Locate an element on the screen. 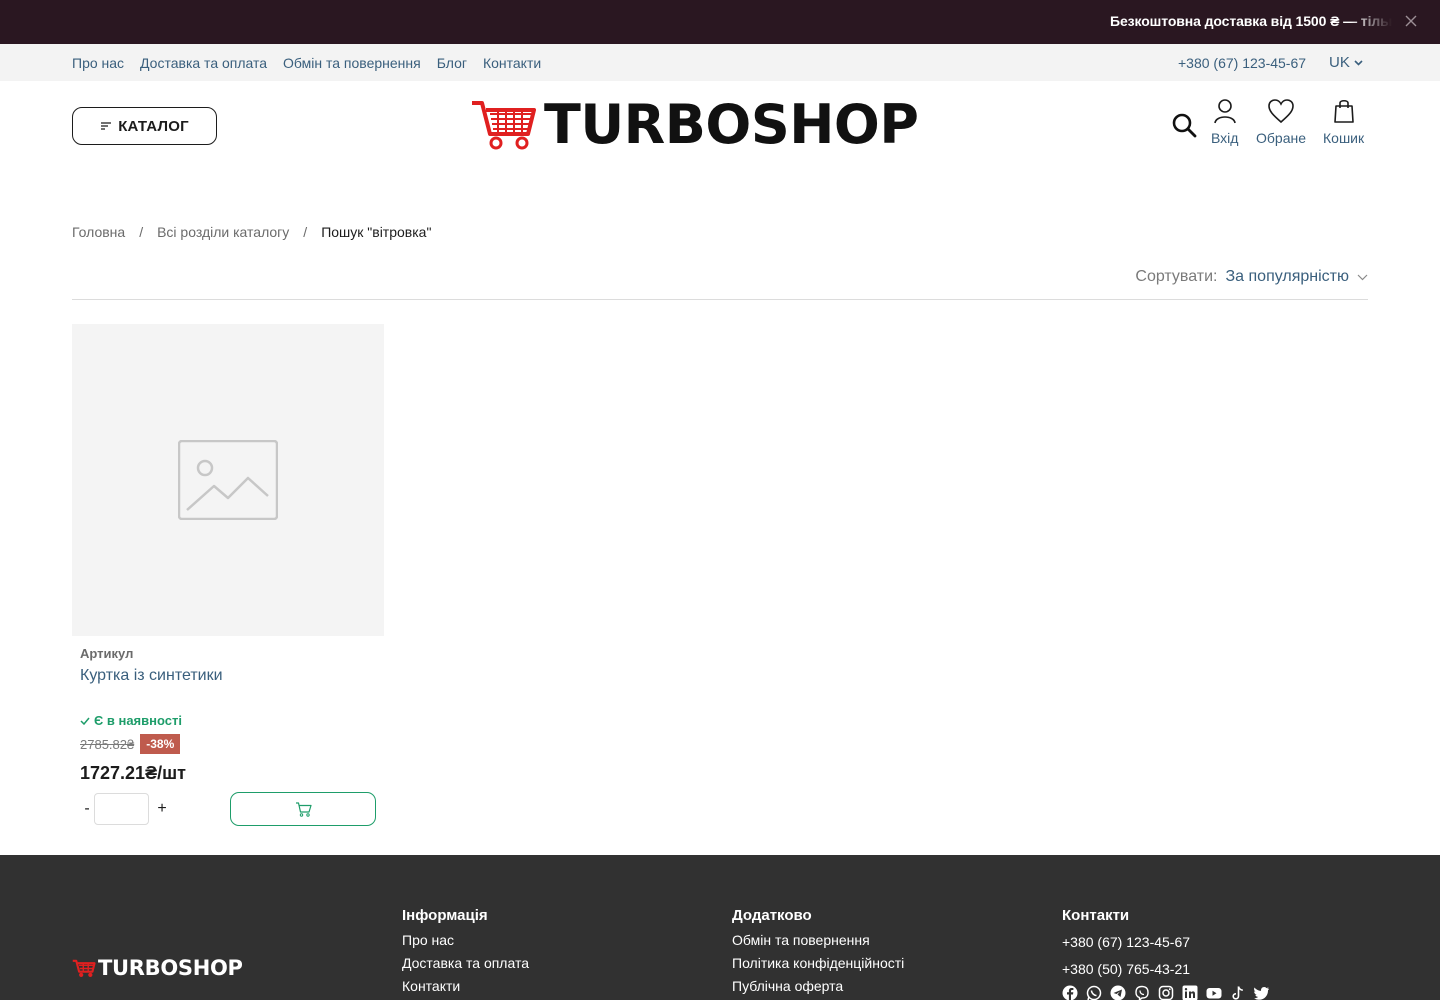 The width and height of the screenshot is (1440, 1000). shopping-cart-icon is located at coordinates (303, 809).